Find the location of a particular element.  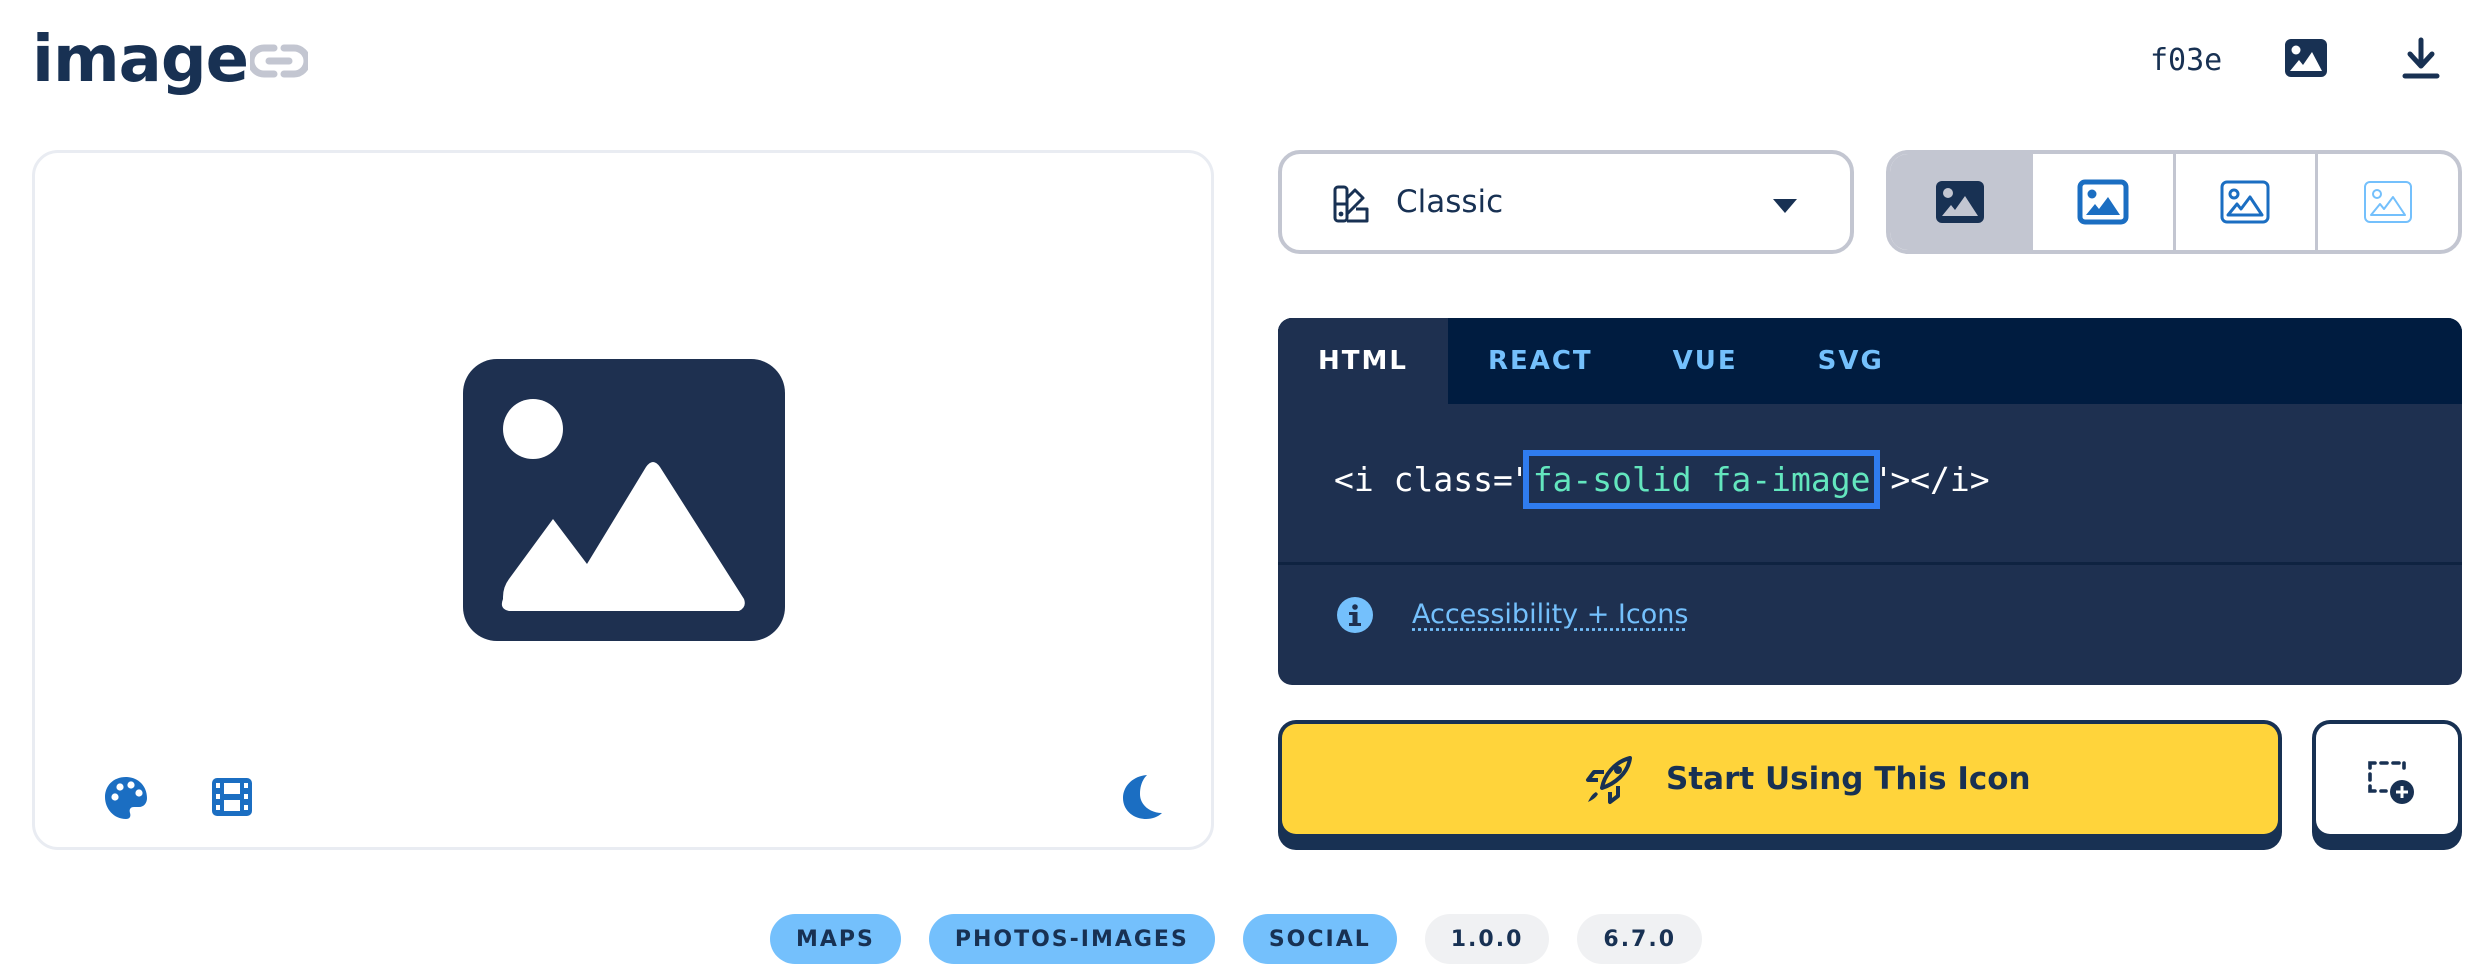

variant-thin-button is located at coordinates (2388, 202).